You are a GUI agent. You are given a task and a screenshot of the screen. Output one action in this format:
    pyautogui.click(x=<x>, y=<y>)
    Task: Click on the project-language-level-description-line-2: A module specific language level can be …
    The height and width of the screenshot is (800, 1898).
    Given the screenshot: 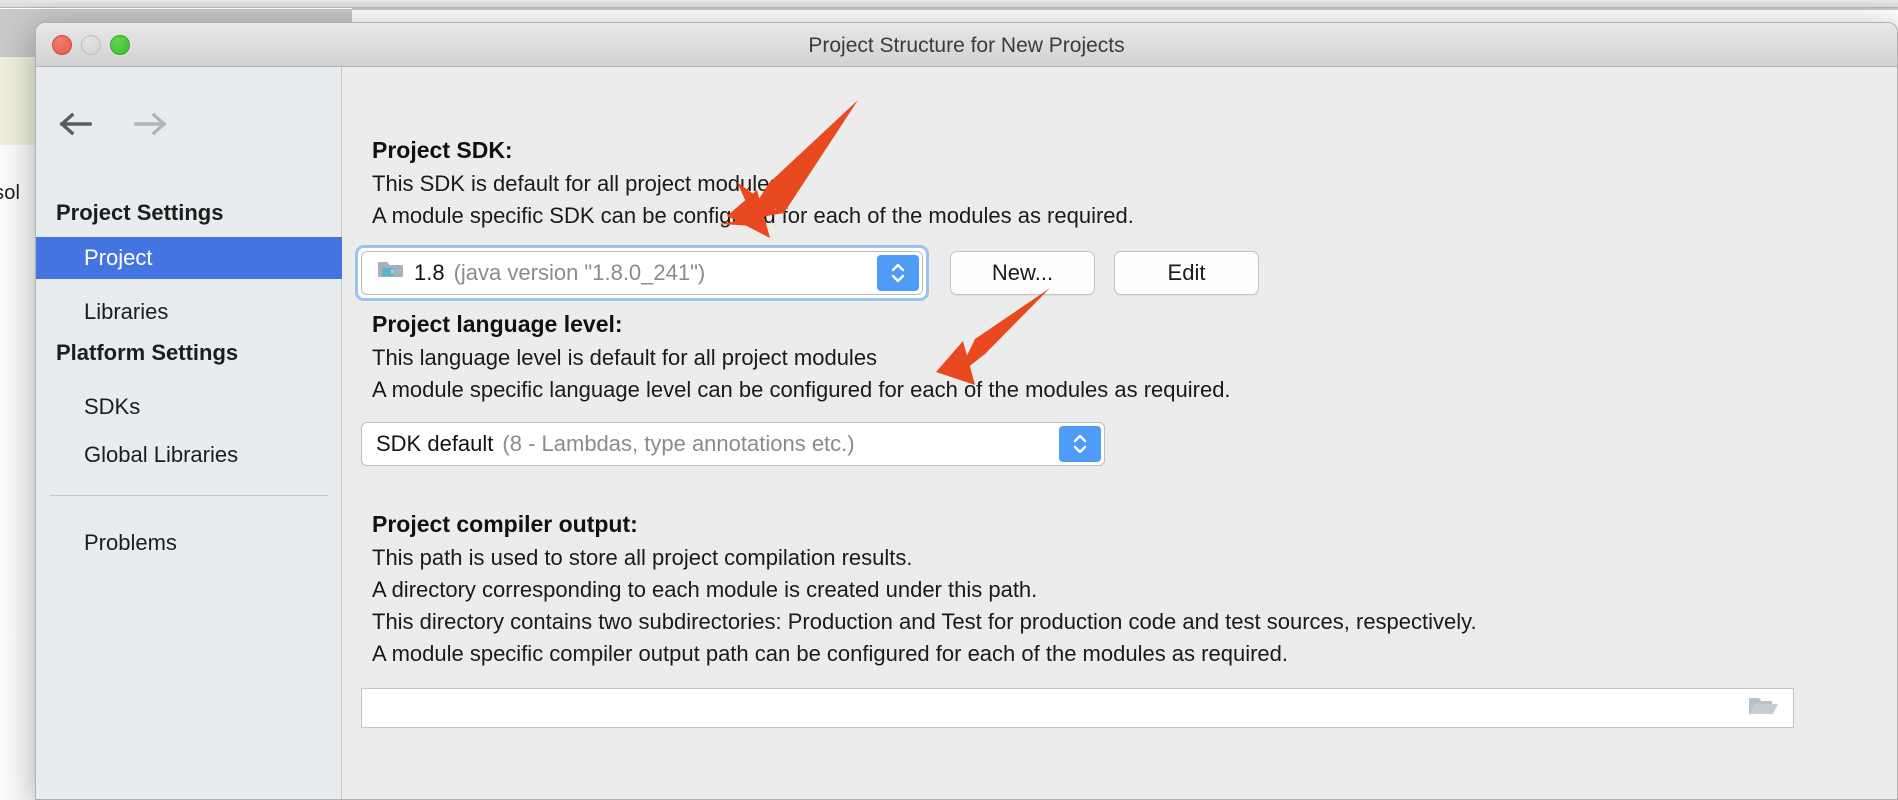 What is the action you would take?
    pyautogui.click(x=801, y=389)
    